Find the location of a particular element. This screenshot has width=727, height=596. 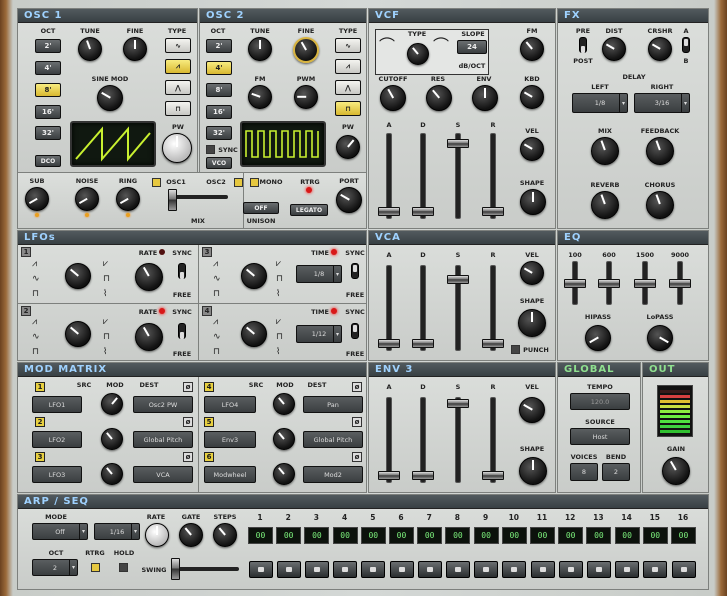

arp-mode-select: Off ▾ is located at coordinates (60, 531).